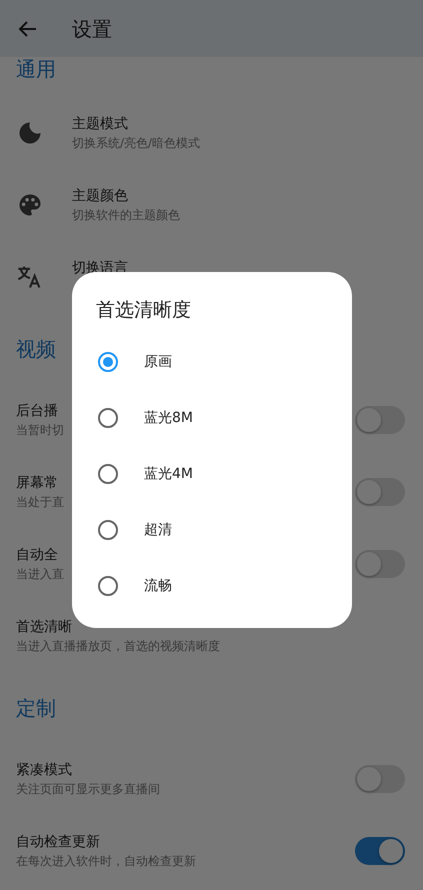 Image resolution: width=423 pixels, height=890 pixels. Describe the element at coordinates (40, 430) in the screenshot. I see `item-subtitle: 当暂时切` at that location.